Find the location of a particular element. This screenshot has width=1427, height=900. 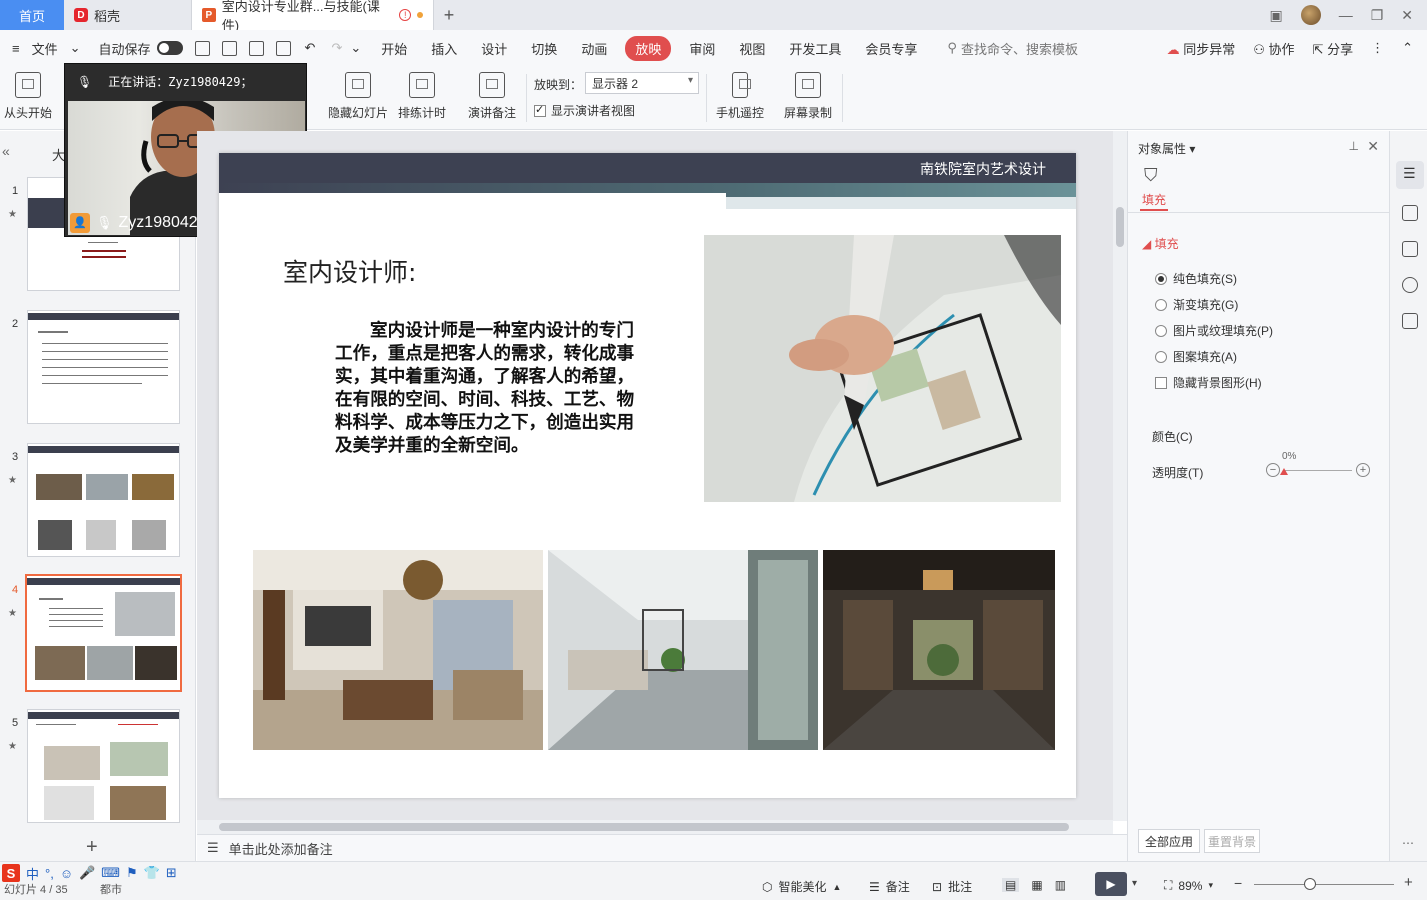

menu-review: 审阅 is located at coordinates (702, 48).